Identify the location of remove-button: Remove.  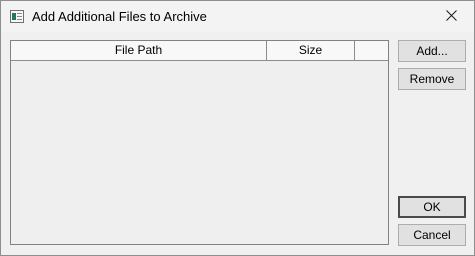
(432, 79).